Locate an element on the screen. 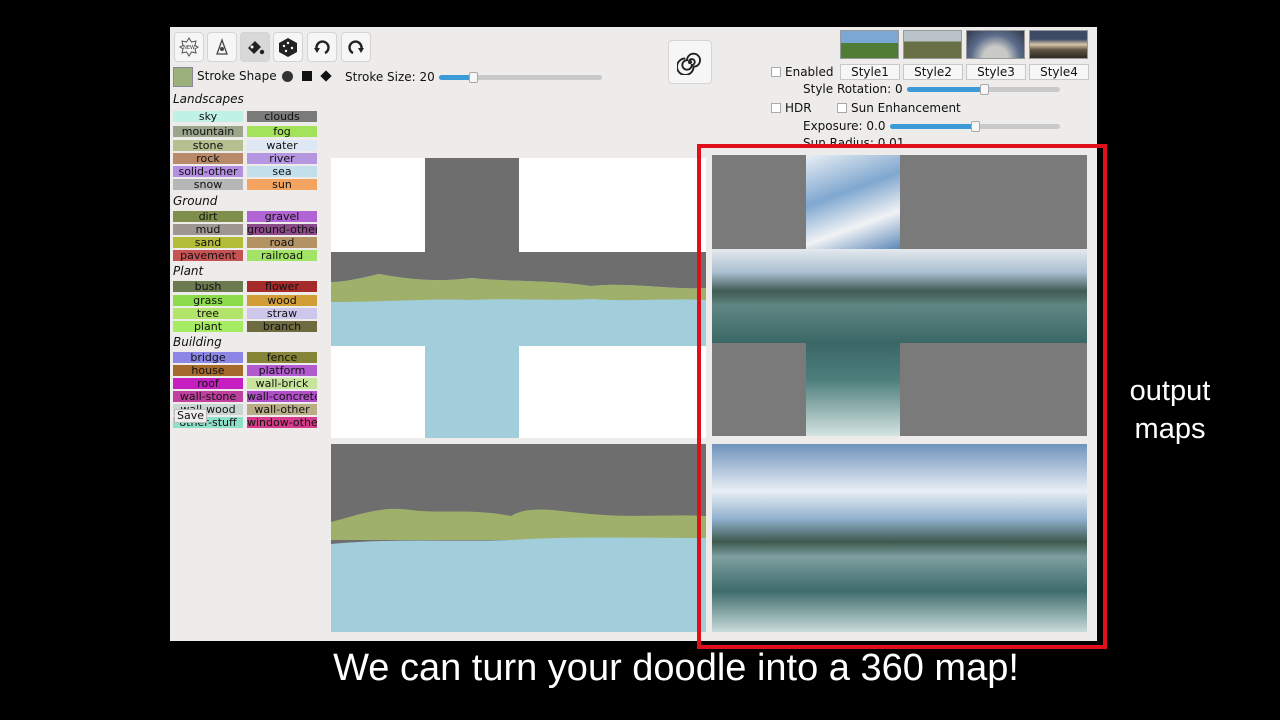 The image size is (1280, 720). stroke-shape-label: Stroke Shape is located at coordinates (237, 76).